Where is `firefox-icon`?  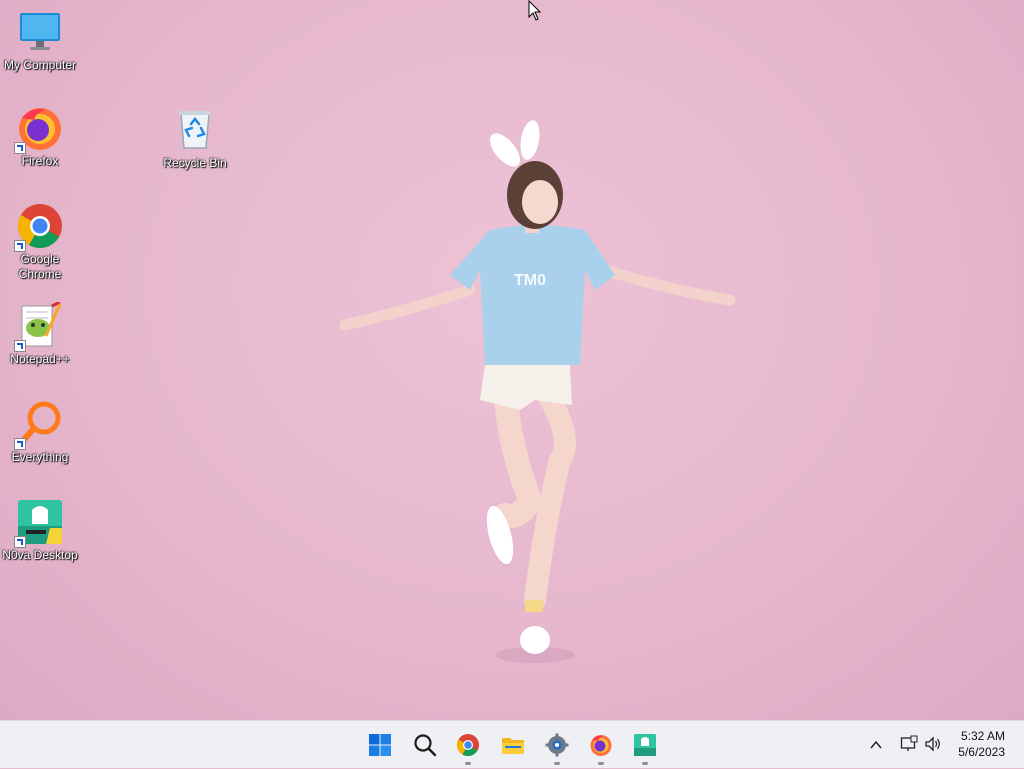
firefox-icon is located at coordinates (601, 745).